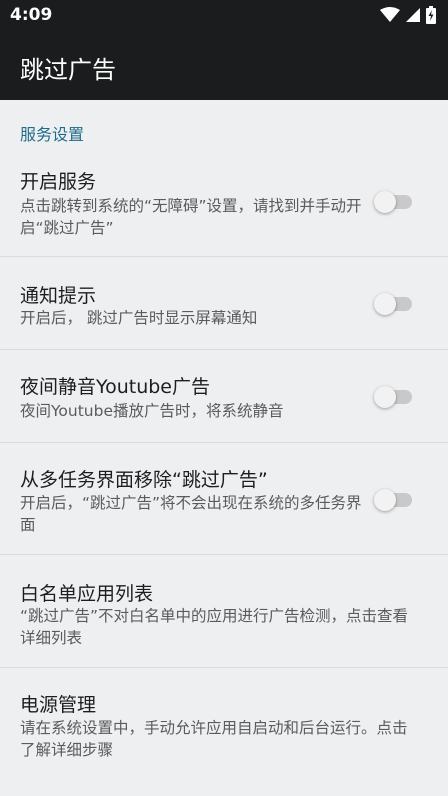 Image resolution: width=448 pixels, height=796 pixels. I want to click on pref-mute-youtube: 夜间静音Youtube广告 夜间Youtube播放广告时，将系统静音, so click(224, 396).